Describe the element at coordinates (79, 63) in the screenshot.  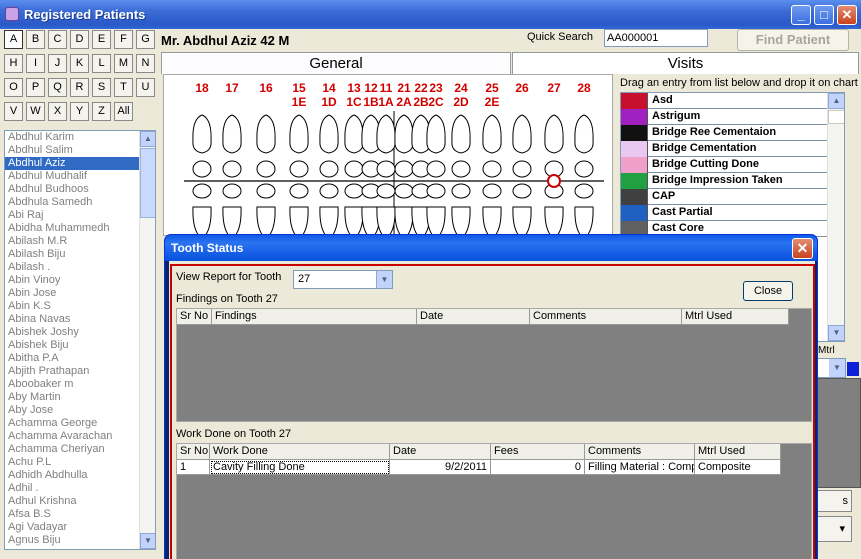
I see `letter-button-k: K` at that location.